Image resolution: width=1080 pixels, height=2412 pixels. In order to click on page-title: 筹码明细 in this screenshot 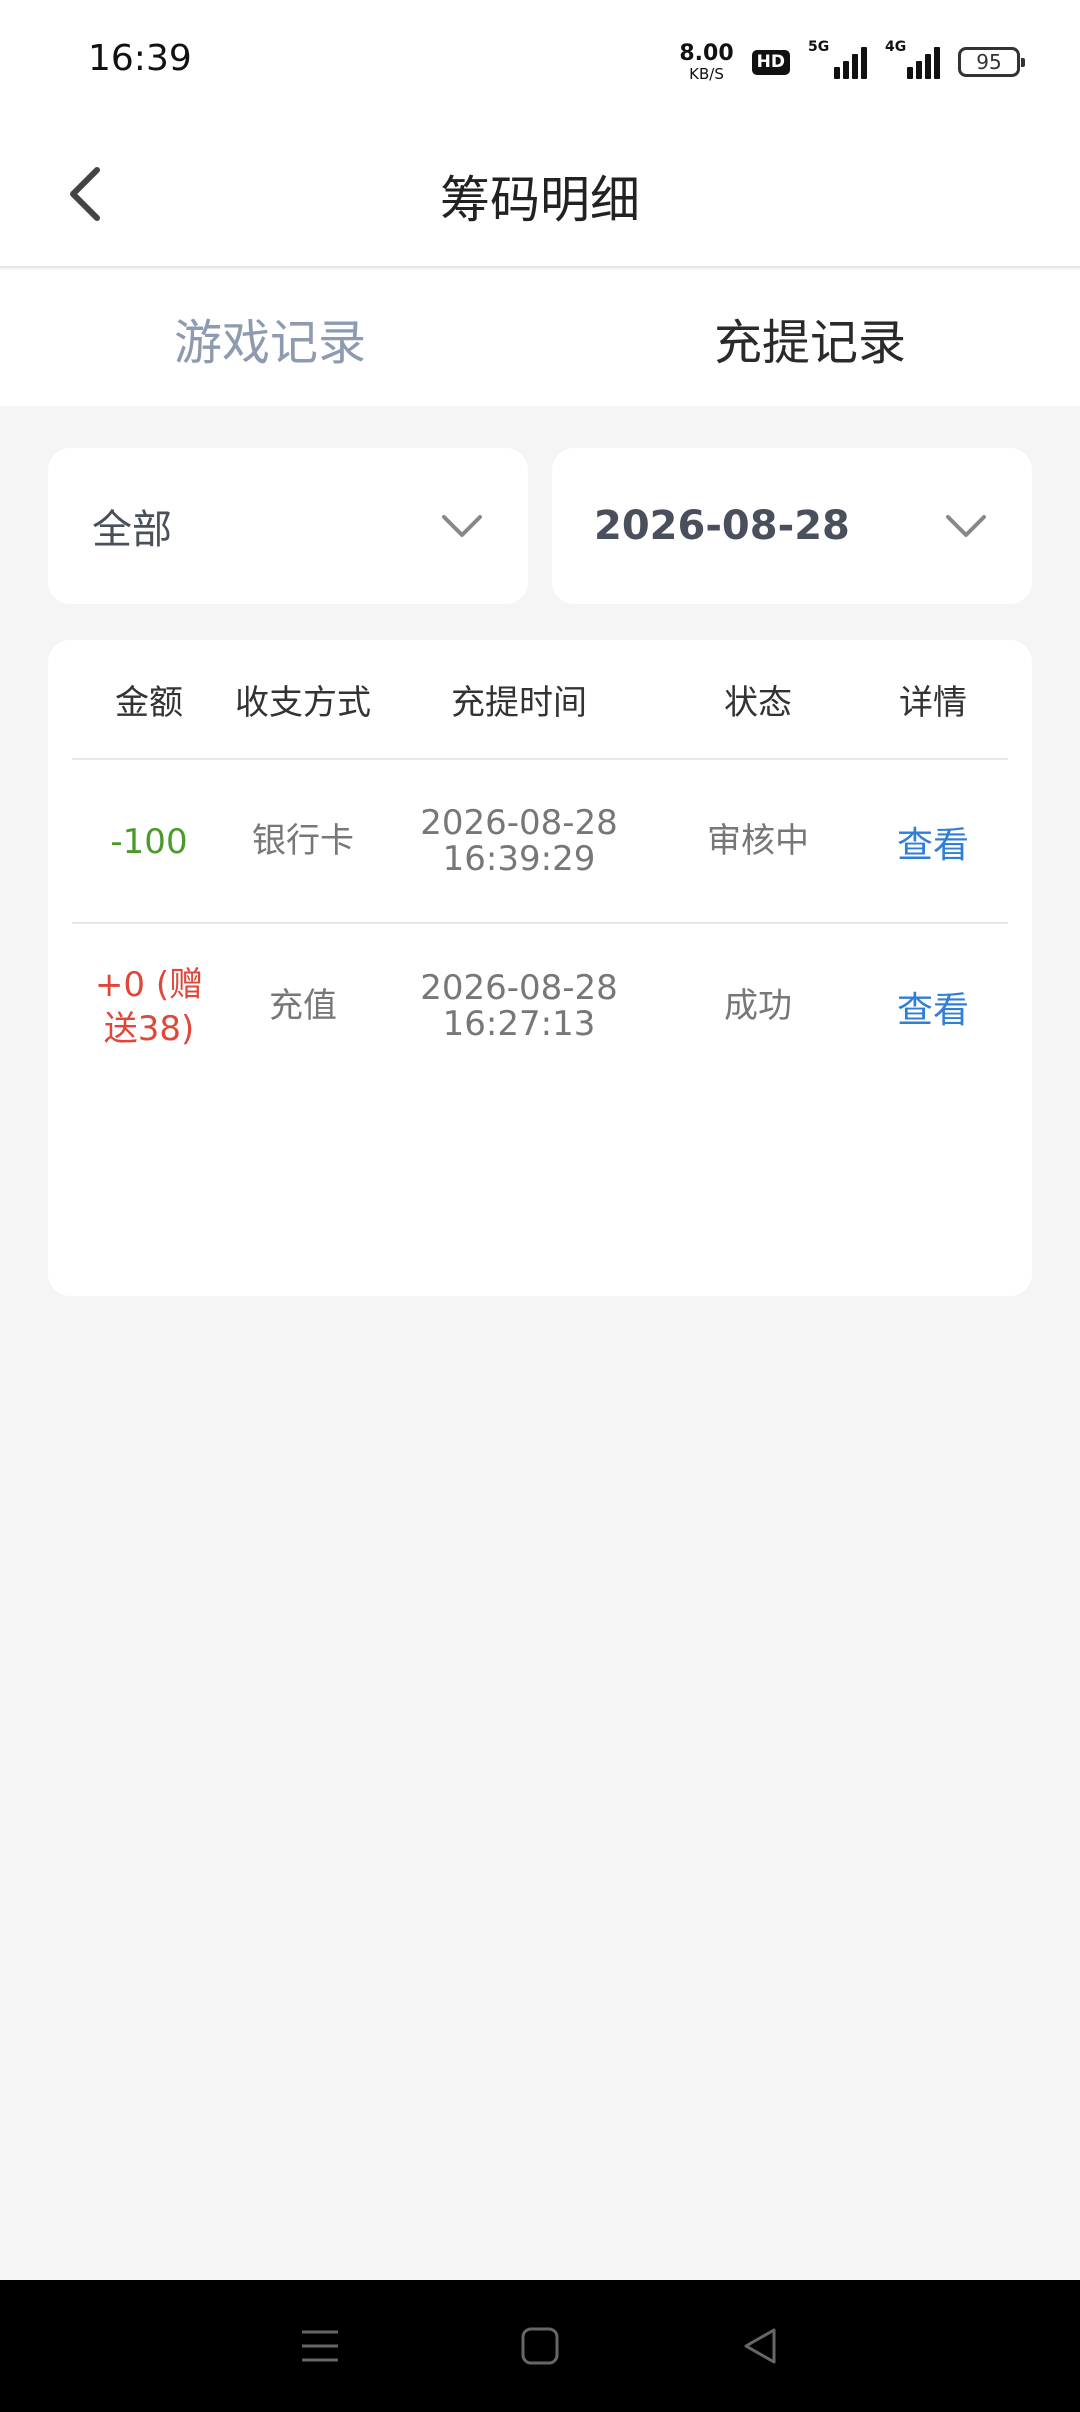, I will do `click(540, 200)`.